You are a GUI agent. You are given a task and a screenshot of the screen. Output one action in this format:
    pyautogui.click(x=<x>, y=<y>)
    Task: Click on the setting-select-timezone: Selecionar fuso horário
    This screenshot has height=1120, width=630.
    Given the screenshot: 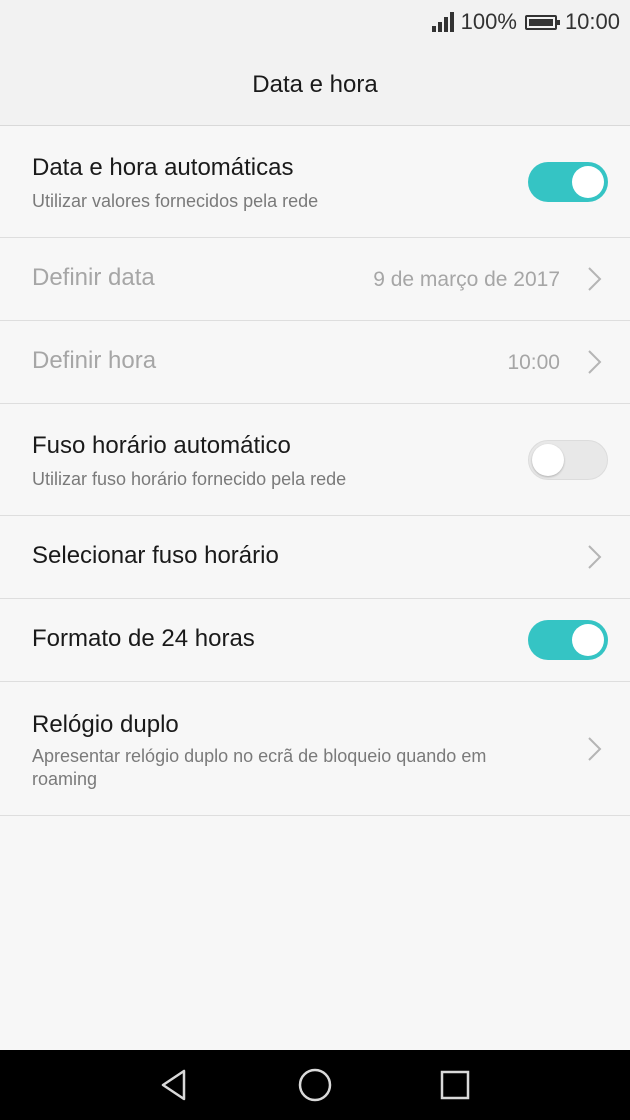 What is the action you would take?
    pyautogui.click(x=315, y=557)
    